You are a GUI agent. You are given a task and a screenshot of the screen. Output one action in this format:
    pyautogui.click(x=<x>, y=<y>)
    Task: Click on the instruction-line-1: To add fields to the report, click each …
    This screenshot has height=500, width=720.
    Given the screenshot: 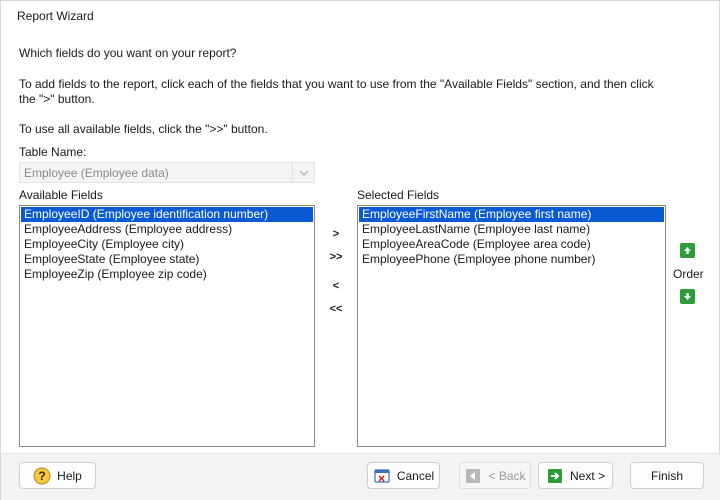 What is the action you would take?
    pyautogui.click(x=336, y=84)
    